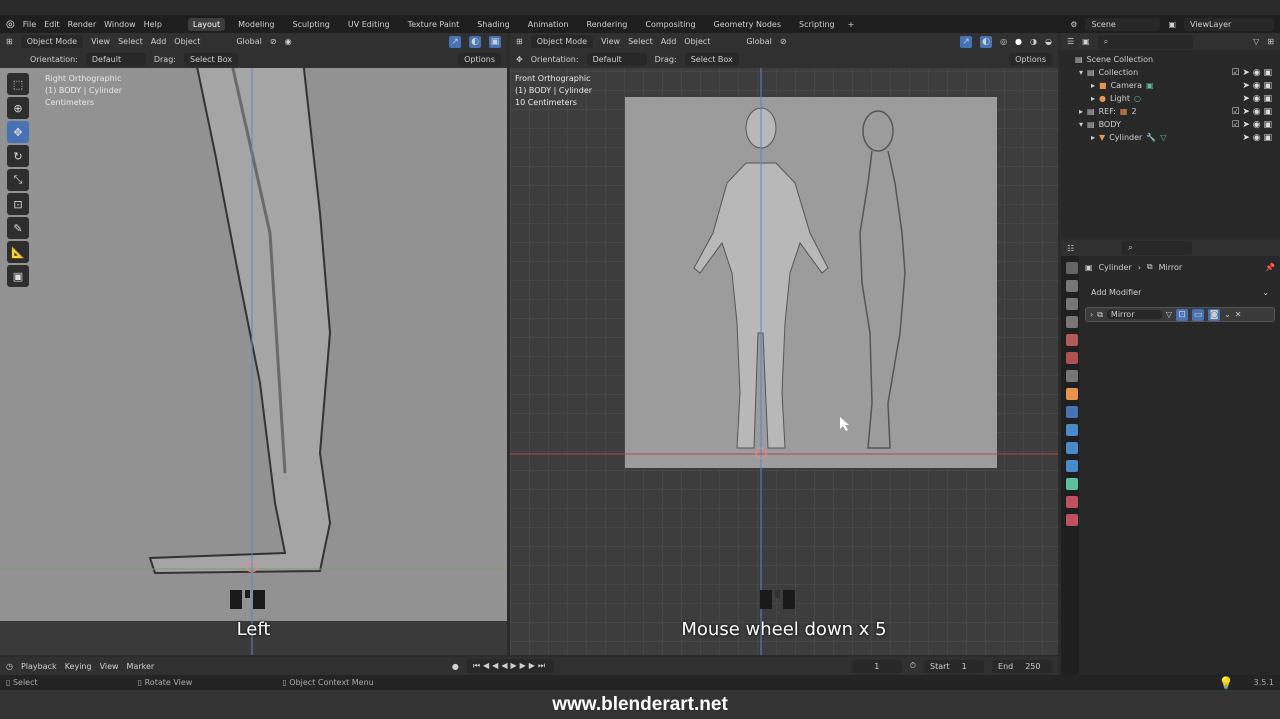 The image size is (1280, 719). Describe the element at coordinates (455, 666) in the screenshot. I see `record-icon: ●` at that location.